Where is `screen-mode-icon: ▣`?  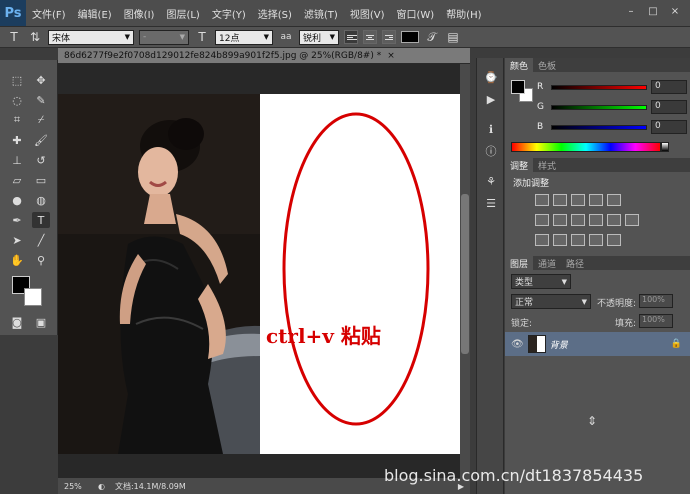
screen-mode-icon: ▣ is located at coordinates (41, 322).